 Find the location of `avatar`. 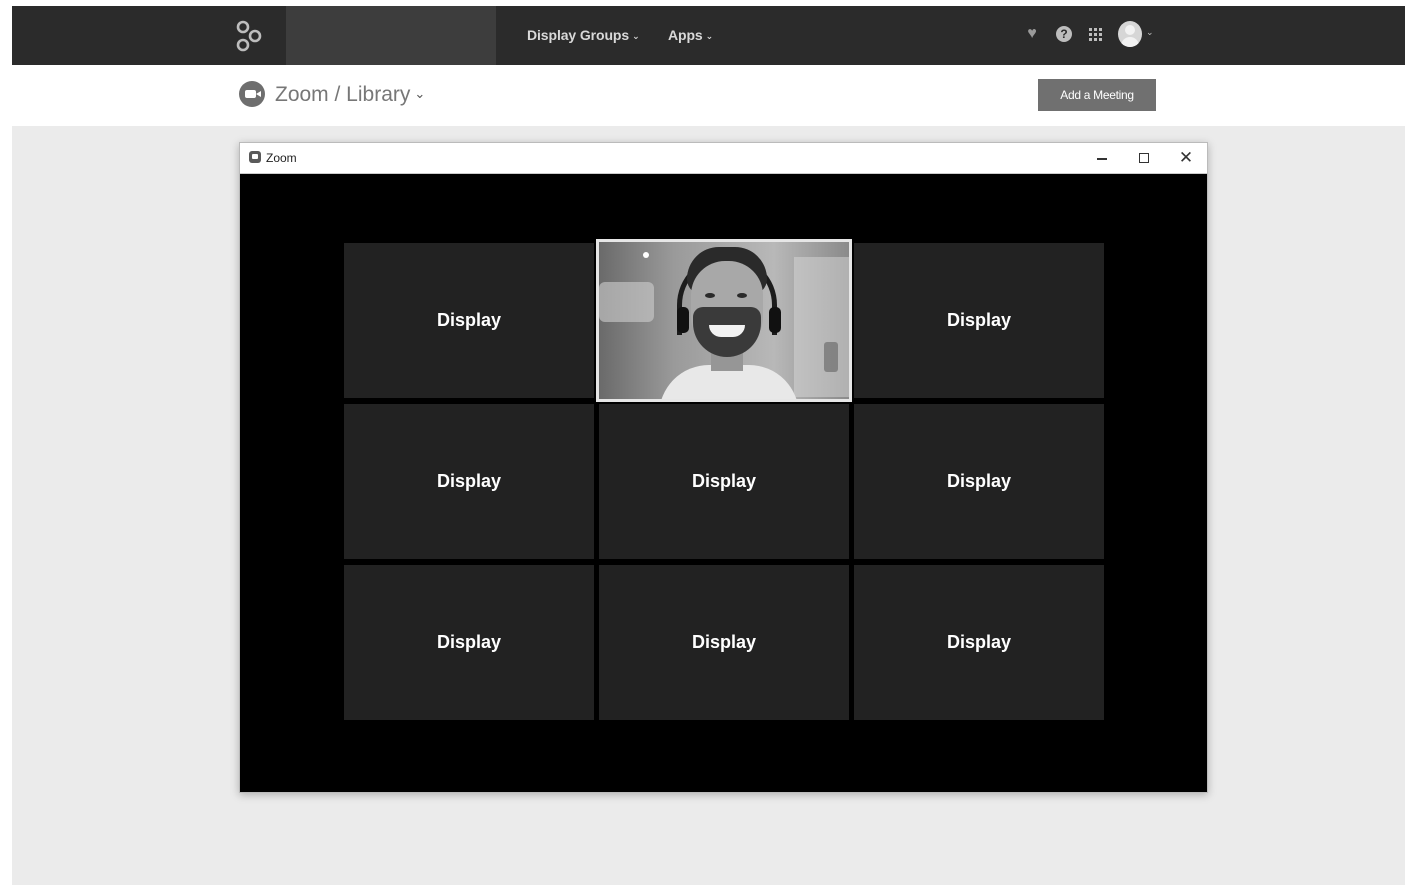

avatar is located at coordinates (1130, 34).